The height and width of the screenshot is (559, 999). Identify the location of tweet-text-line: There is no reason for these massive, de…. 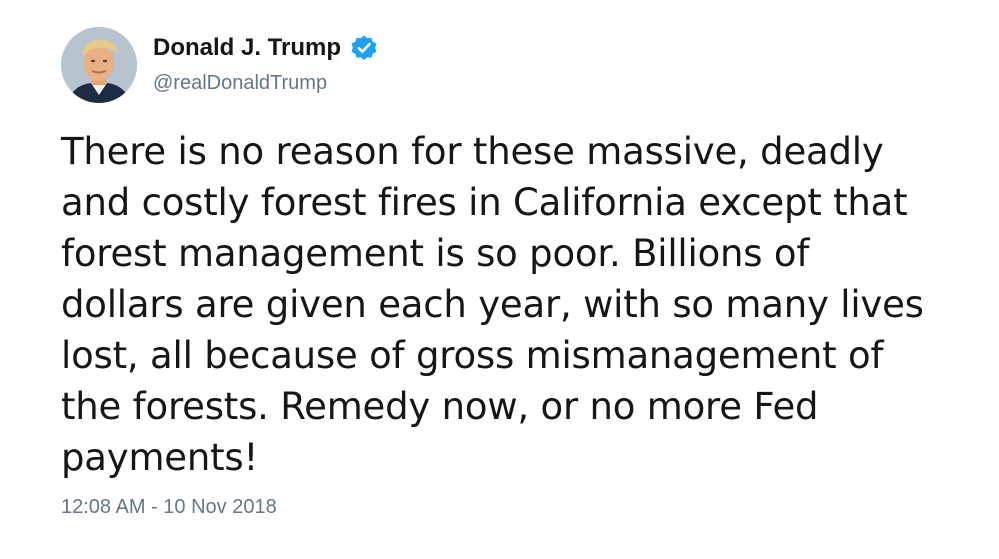
(472, 151).